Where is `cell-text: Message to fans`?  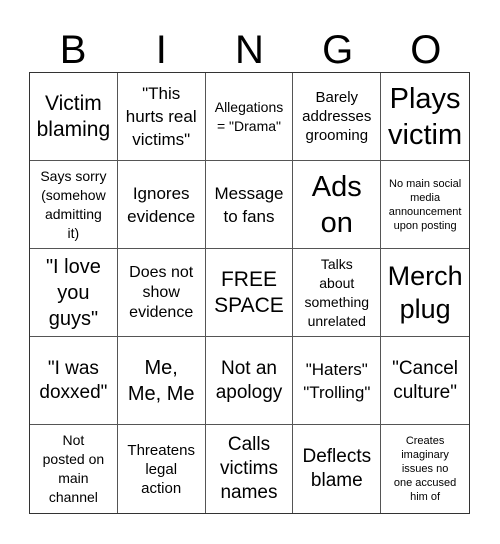
cell-text: Message to fans is located at coordinates (249, 204).